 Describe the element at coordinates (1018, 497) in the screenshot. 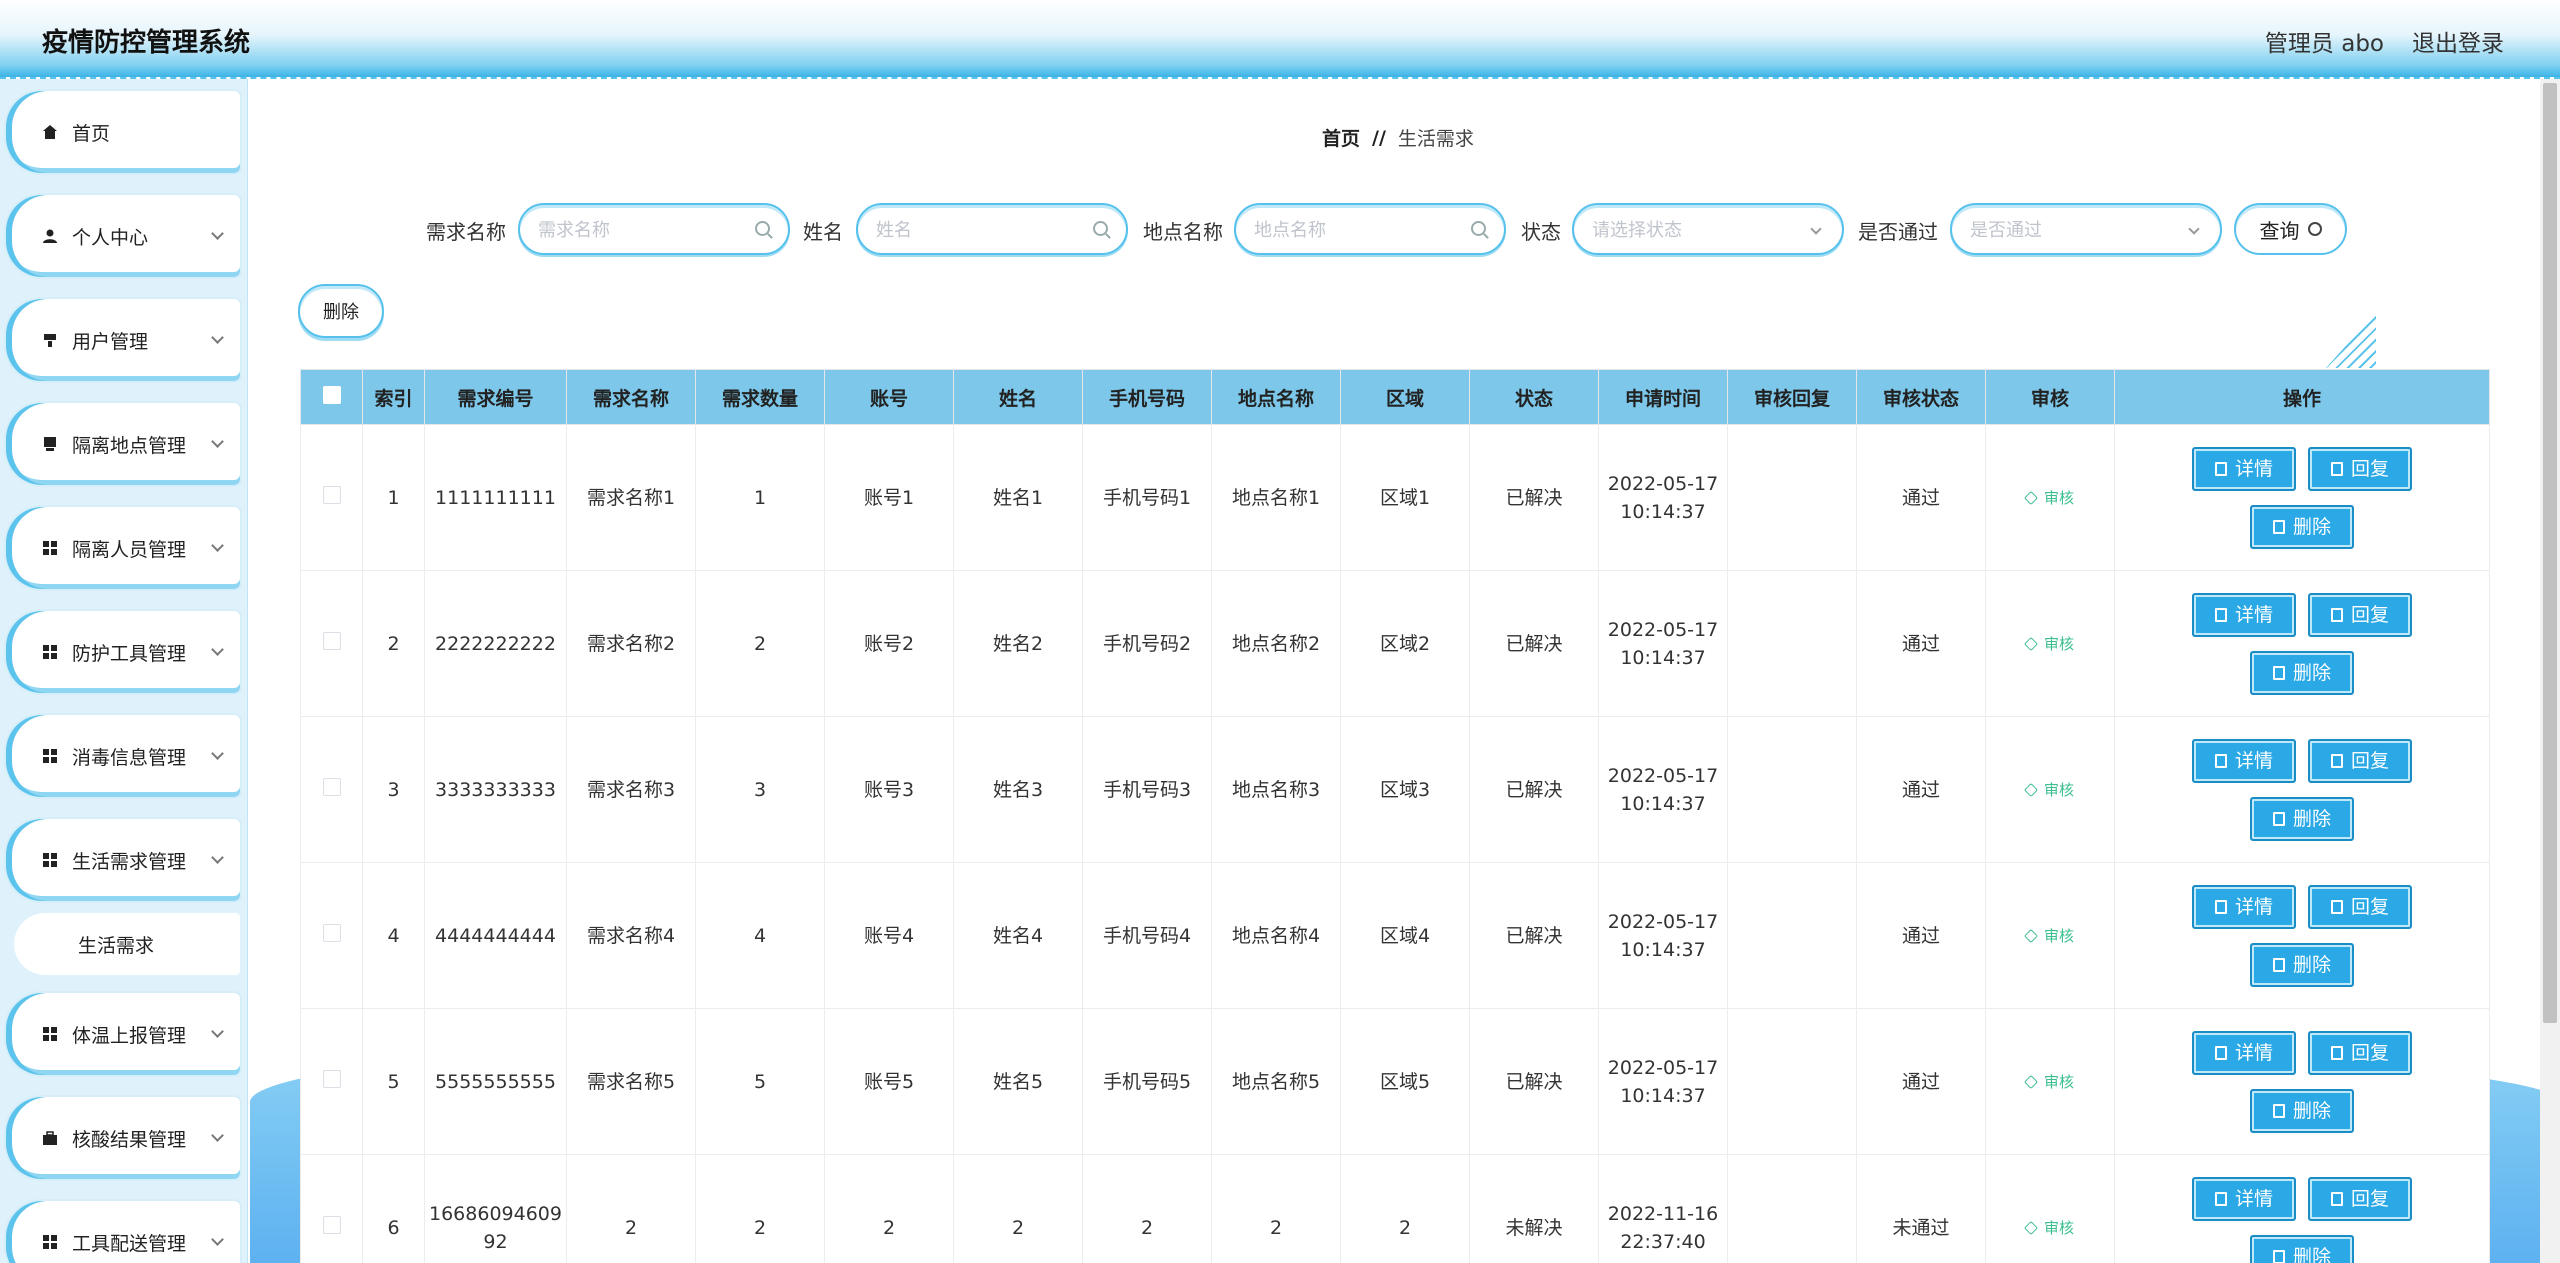

I see `cell-person: 姓名1` at that location.